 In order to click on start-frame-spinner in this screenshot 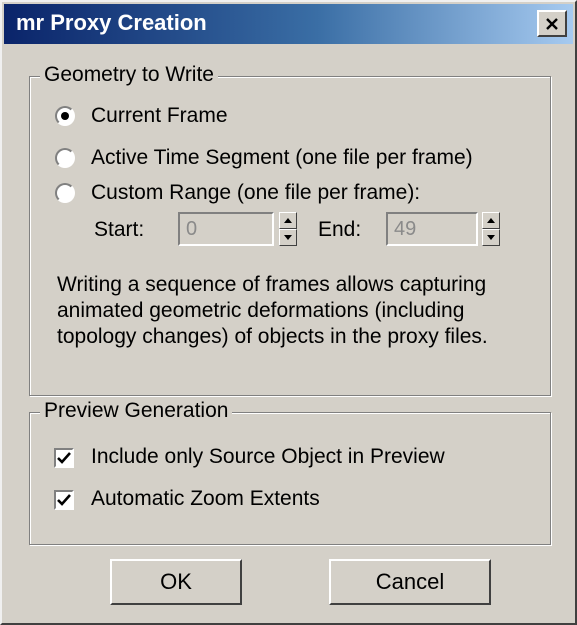, I will do `click(288, 229)`.